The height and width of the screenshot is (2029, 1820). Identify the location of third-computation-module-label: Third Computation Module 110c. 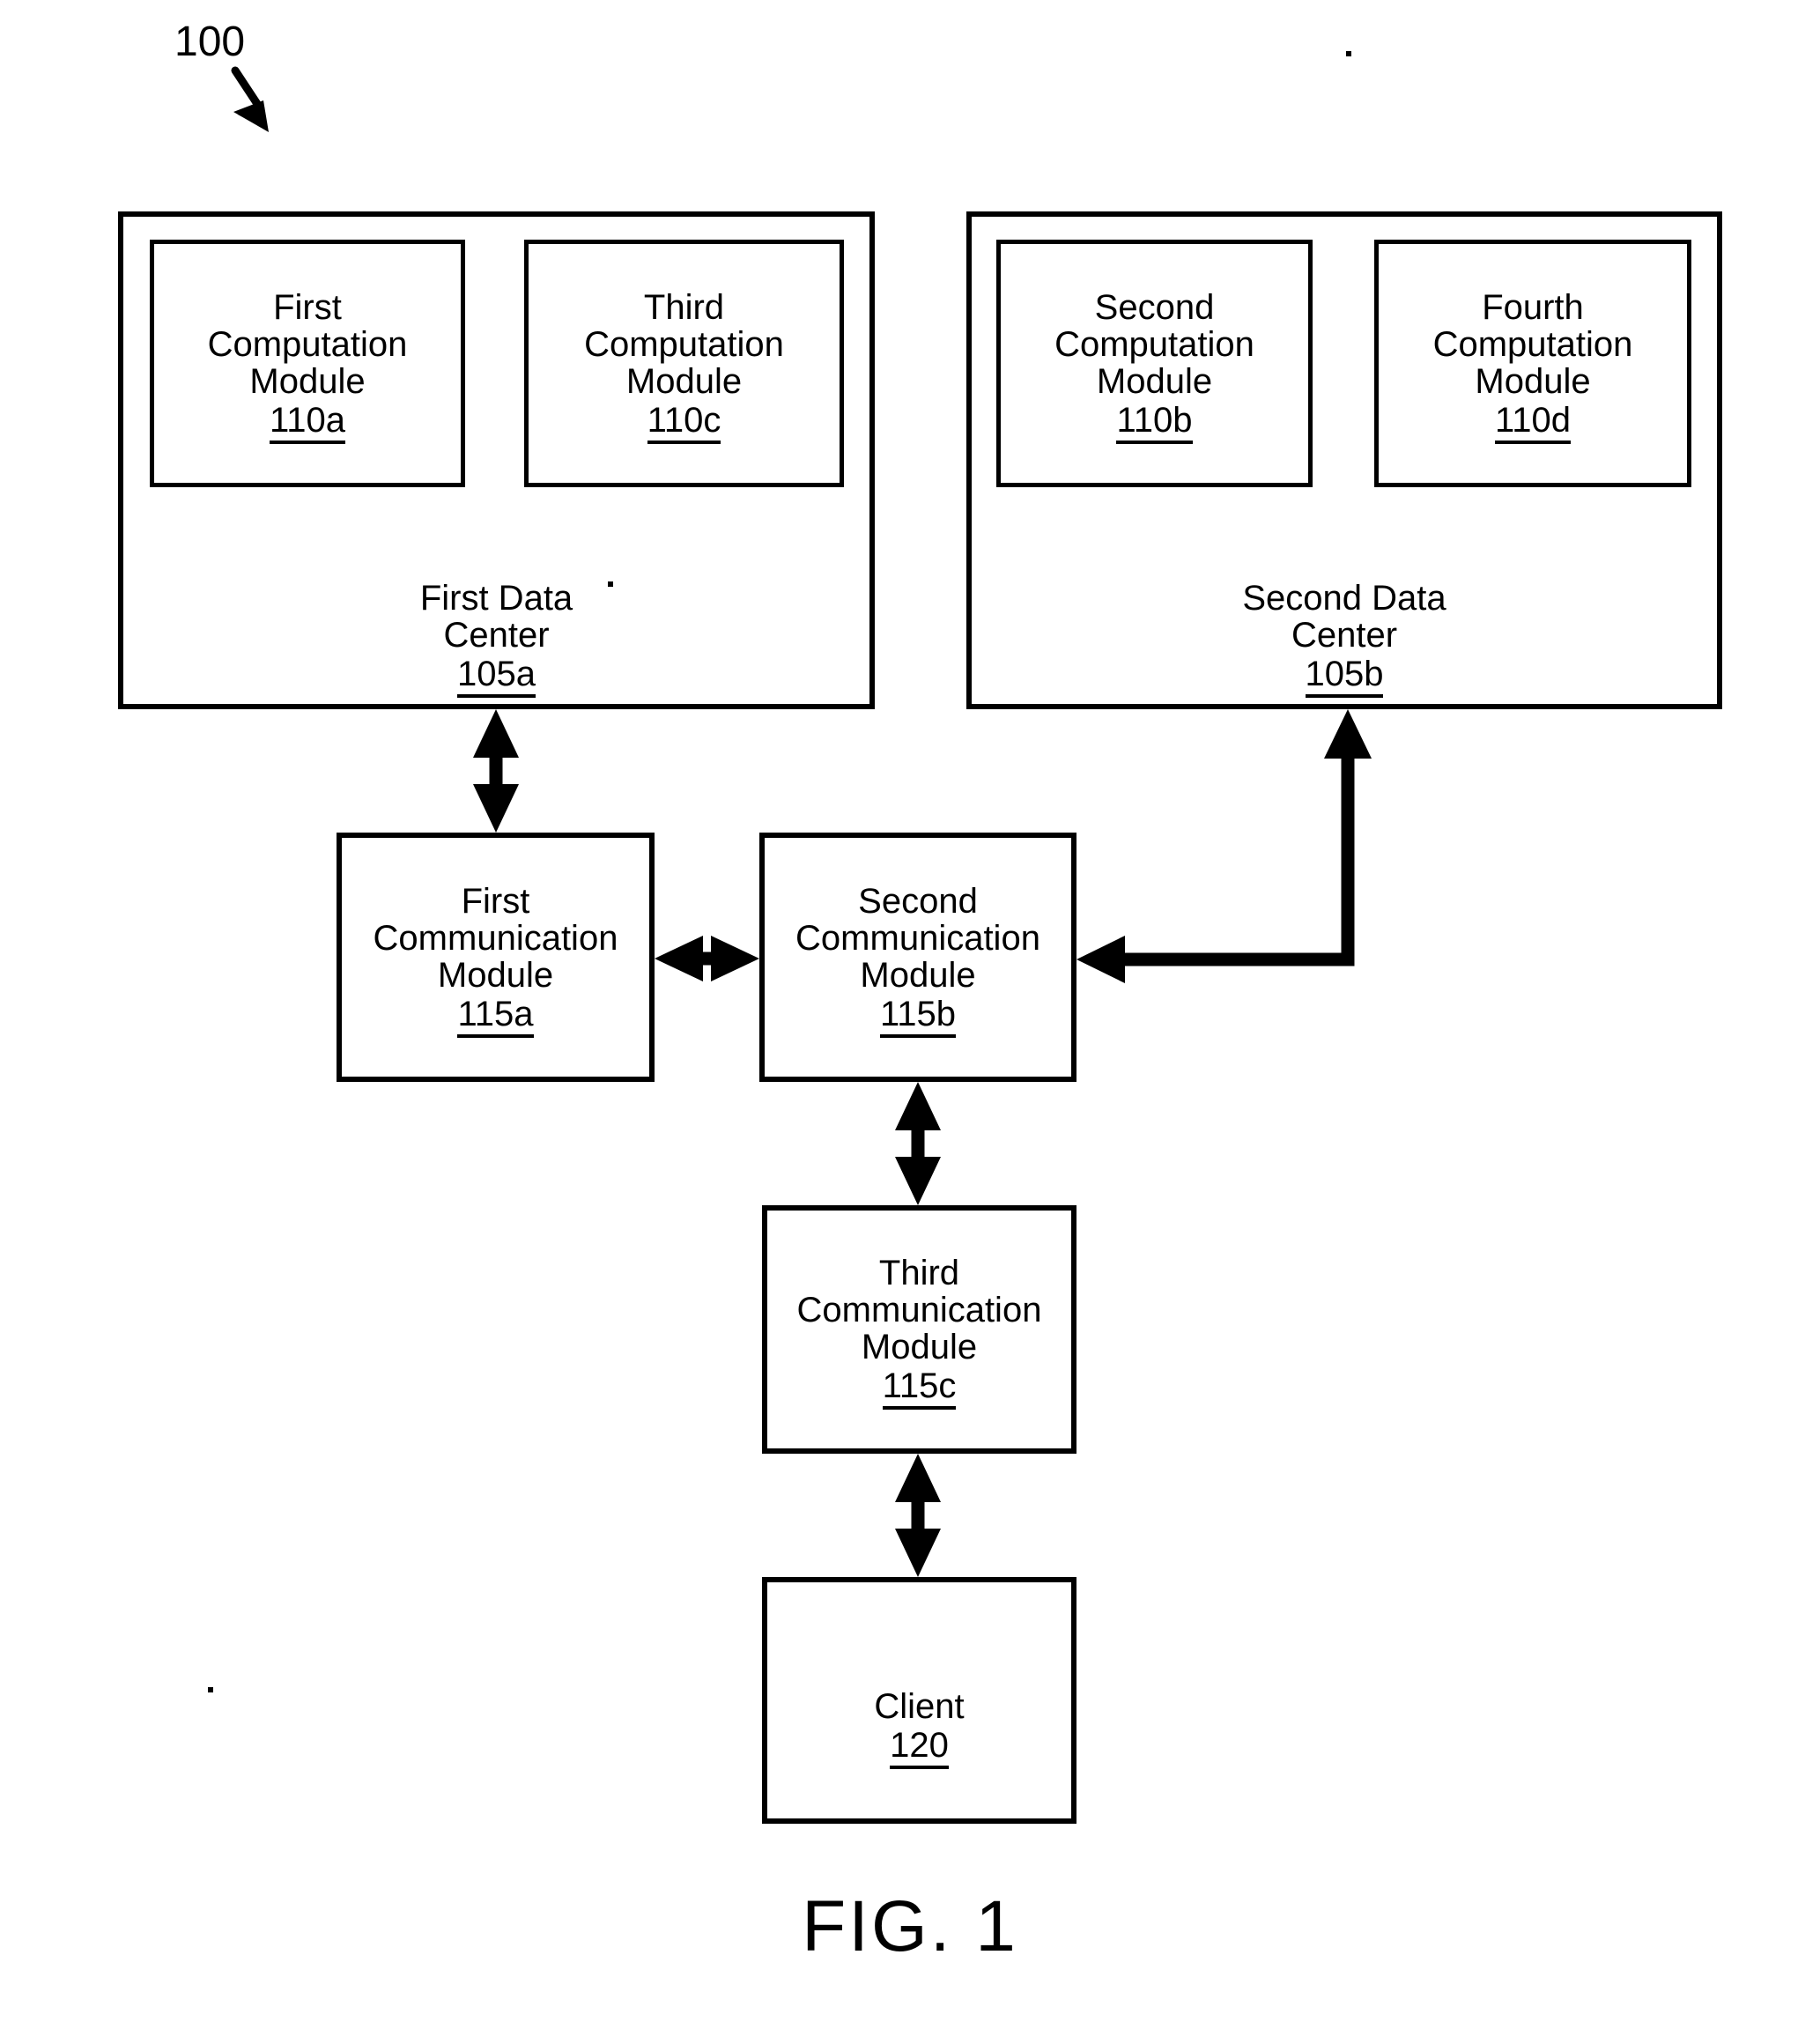
(684, 364).